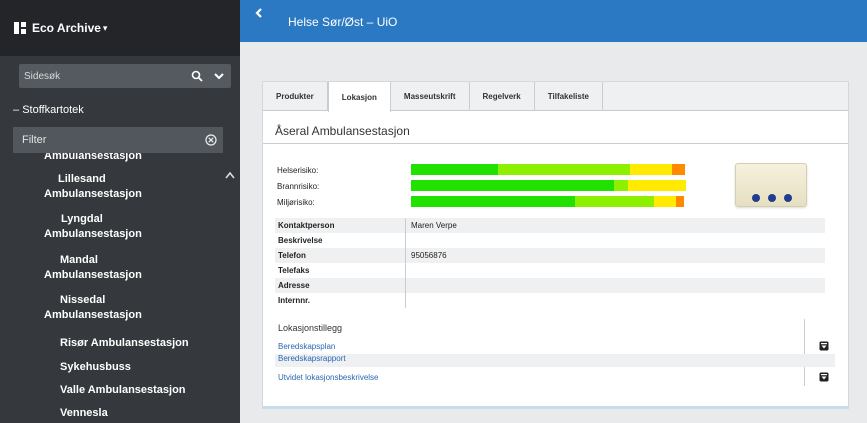  What do you see at coordinates (66, 28) in the screenshot?
I see `app-title: Eco Archive` at bounding box center [66, 28].